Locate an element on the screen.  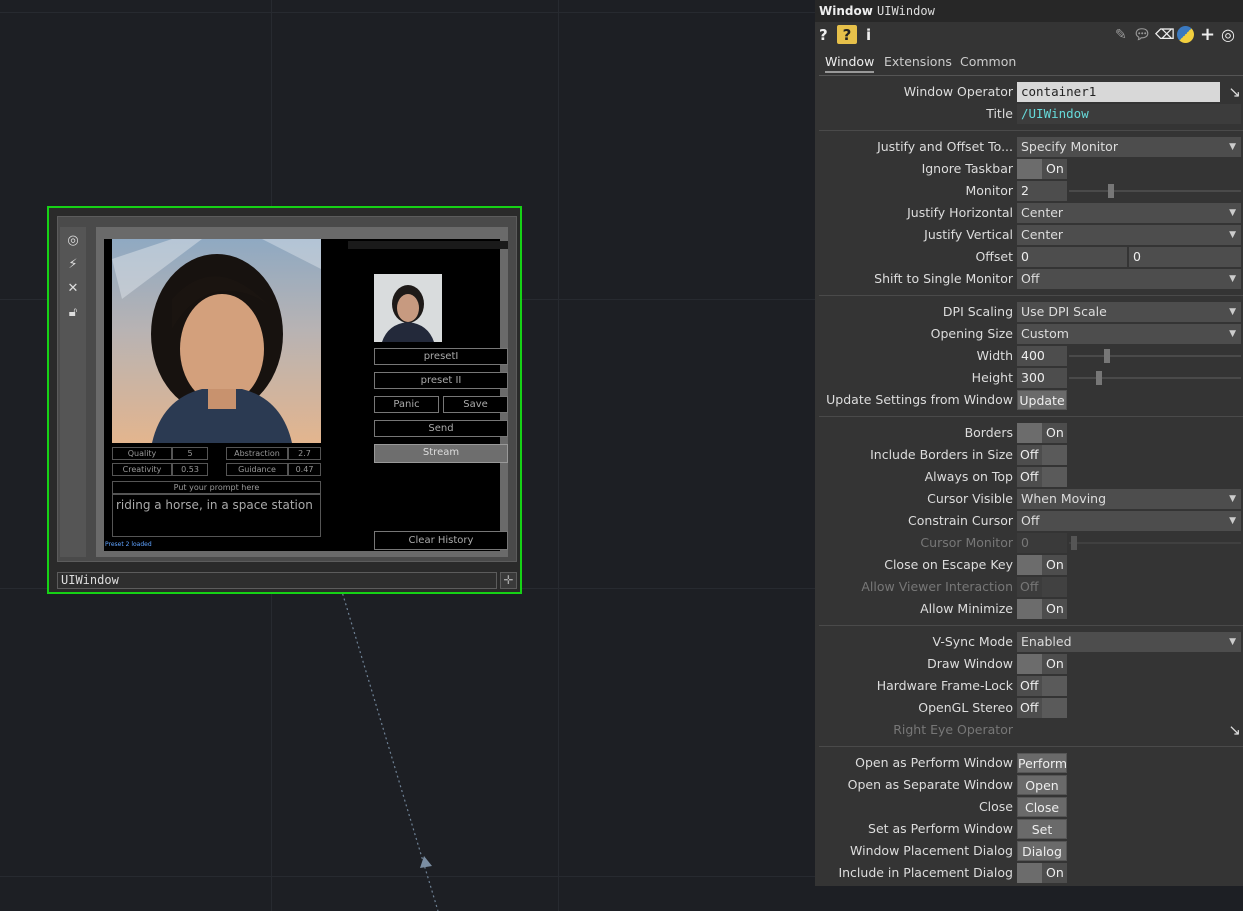
param-help-icon: ? is located at coordinates (847, 34).